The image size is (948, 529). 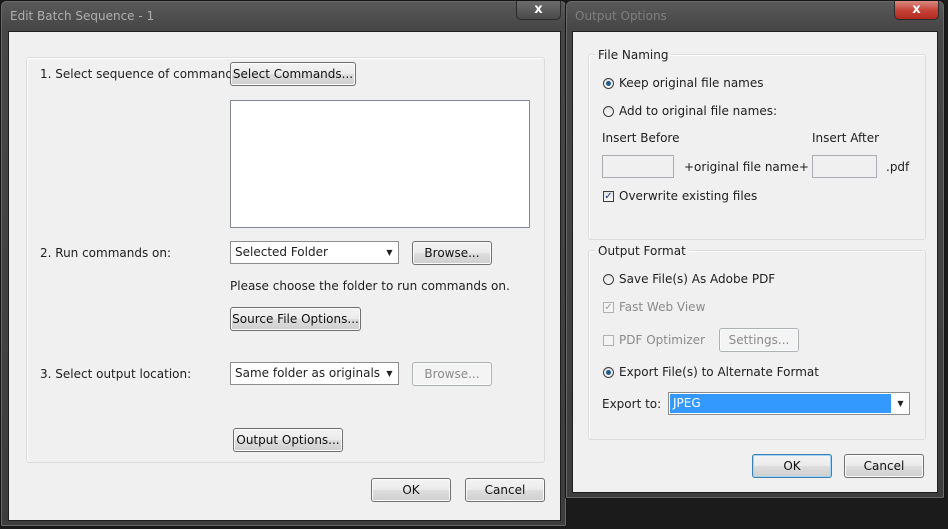 I want to click on step1-label: 1. Select sequence of commands:, so click(x=142, y=74).